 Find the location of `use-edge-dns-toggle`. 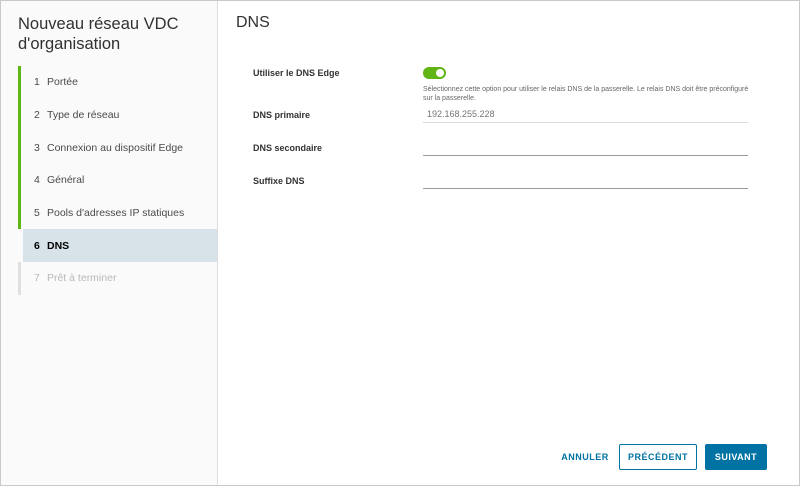

use-edge-dns-toggle is located at coordinates (434, 73).